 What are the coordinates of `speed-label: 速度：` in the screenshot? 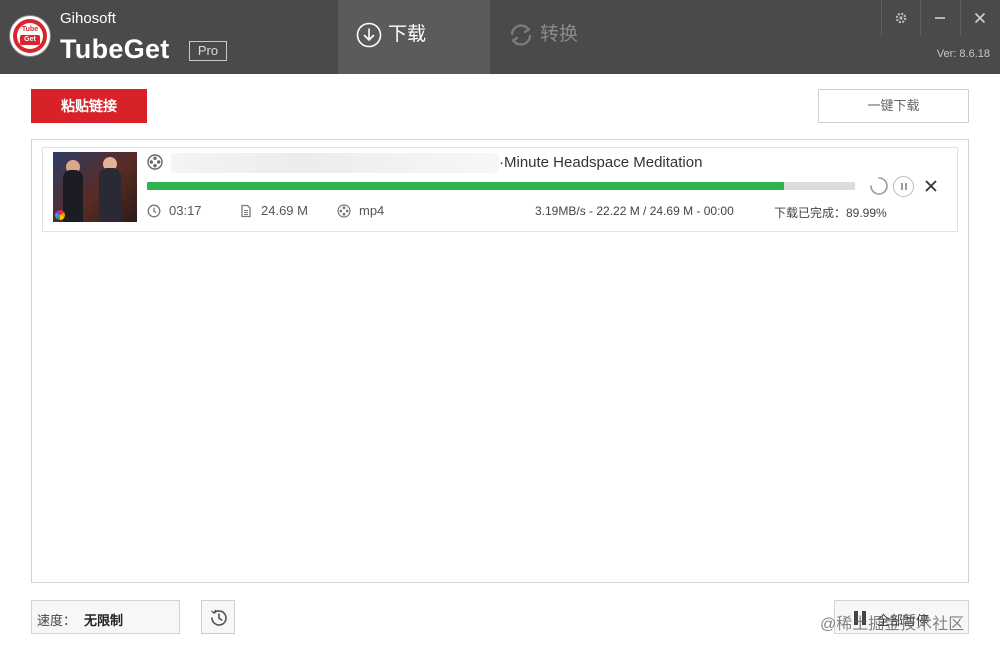 It's located at (57, 620).